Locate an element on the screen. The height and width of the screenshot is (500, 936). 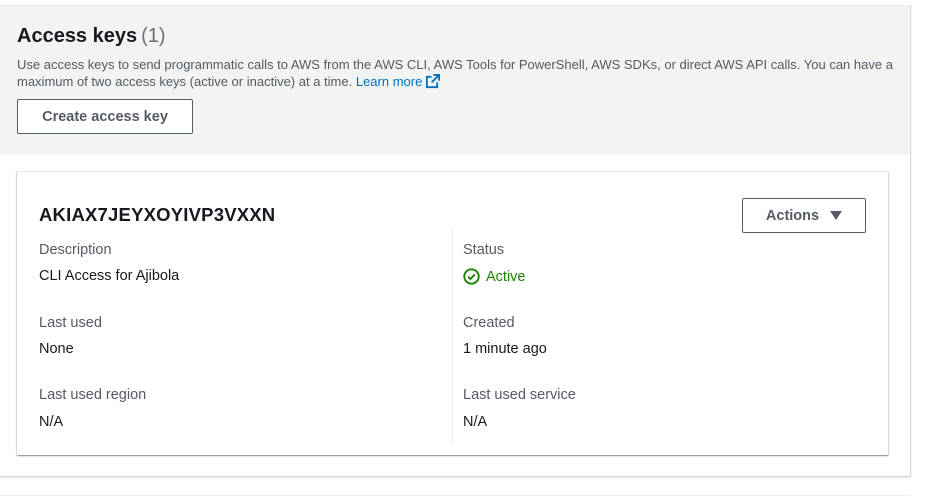
learn-more-label: Learn more is located at coordinates (389, 81).